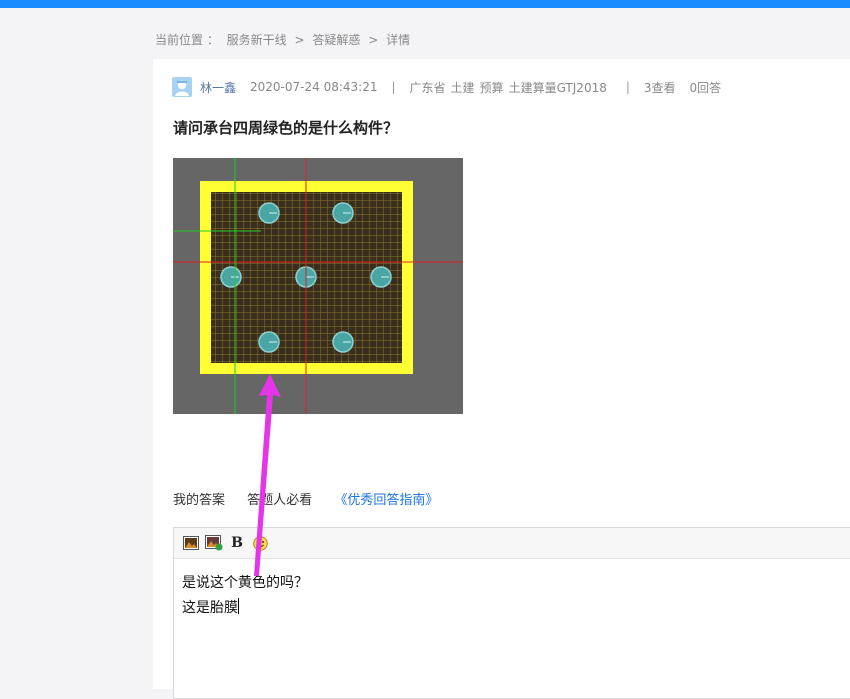 The width and height of the screenshot is (850, 699). What do you see at coordinates (398, 40) in the screenshot?
I see `breadcrumb-item-detail: 详情` at bounding box center [398, 40].